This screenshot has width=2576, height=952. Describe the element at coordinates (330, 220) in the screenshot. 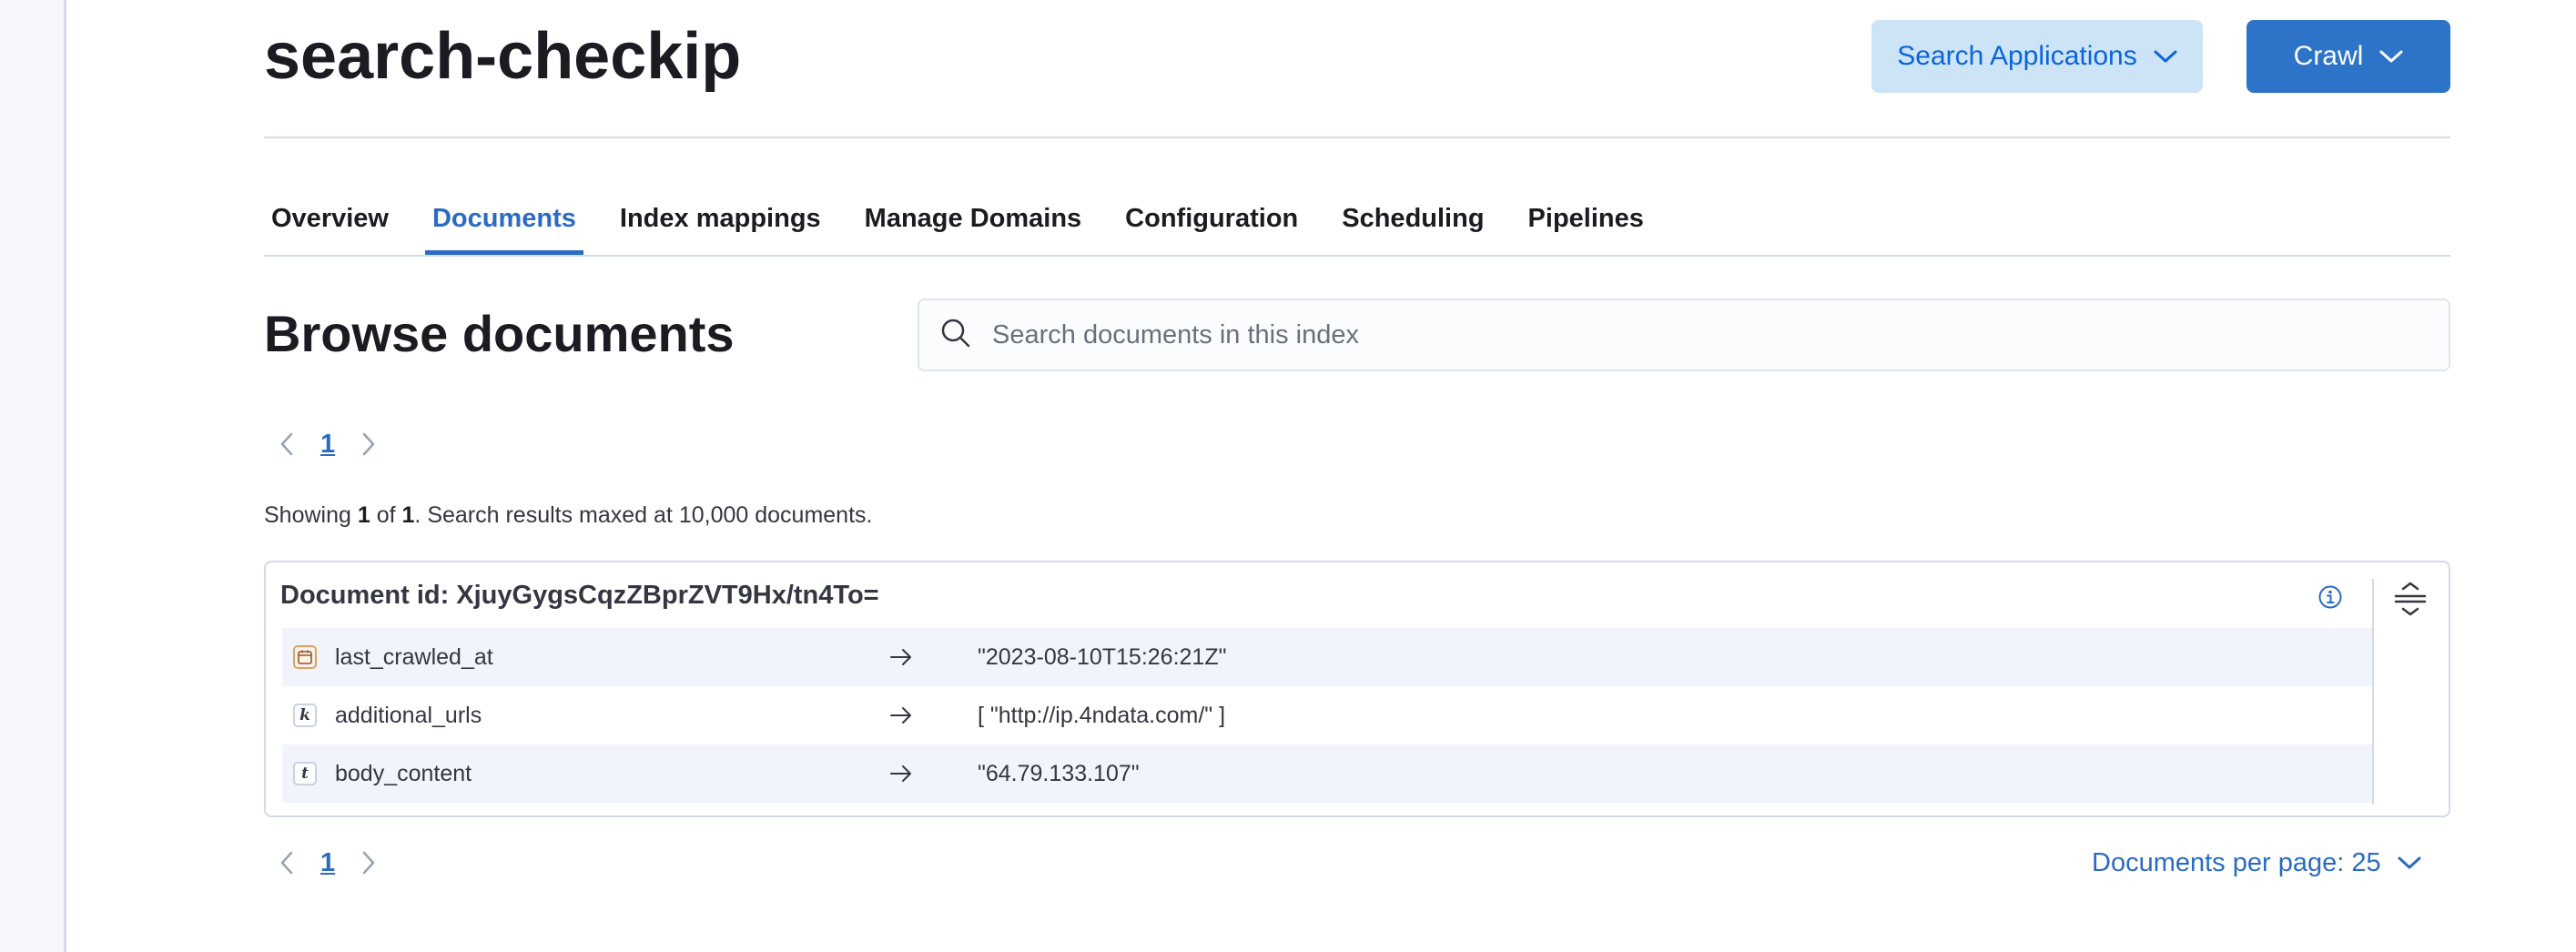

I see `tab-overview: Overview` at that location.